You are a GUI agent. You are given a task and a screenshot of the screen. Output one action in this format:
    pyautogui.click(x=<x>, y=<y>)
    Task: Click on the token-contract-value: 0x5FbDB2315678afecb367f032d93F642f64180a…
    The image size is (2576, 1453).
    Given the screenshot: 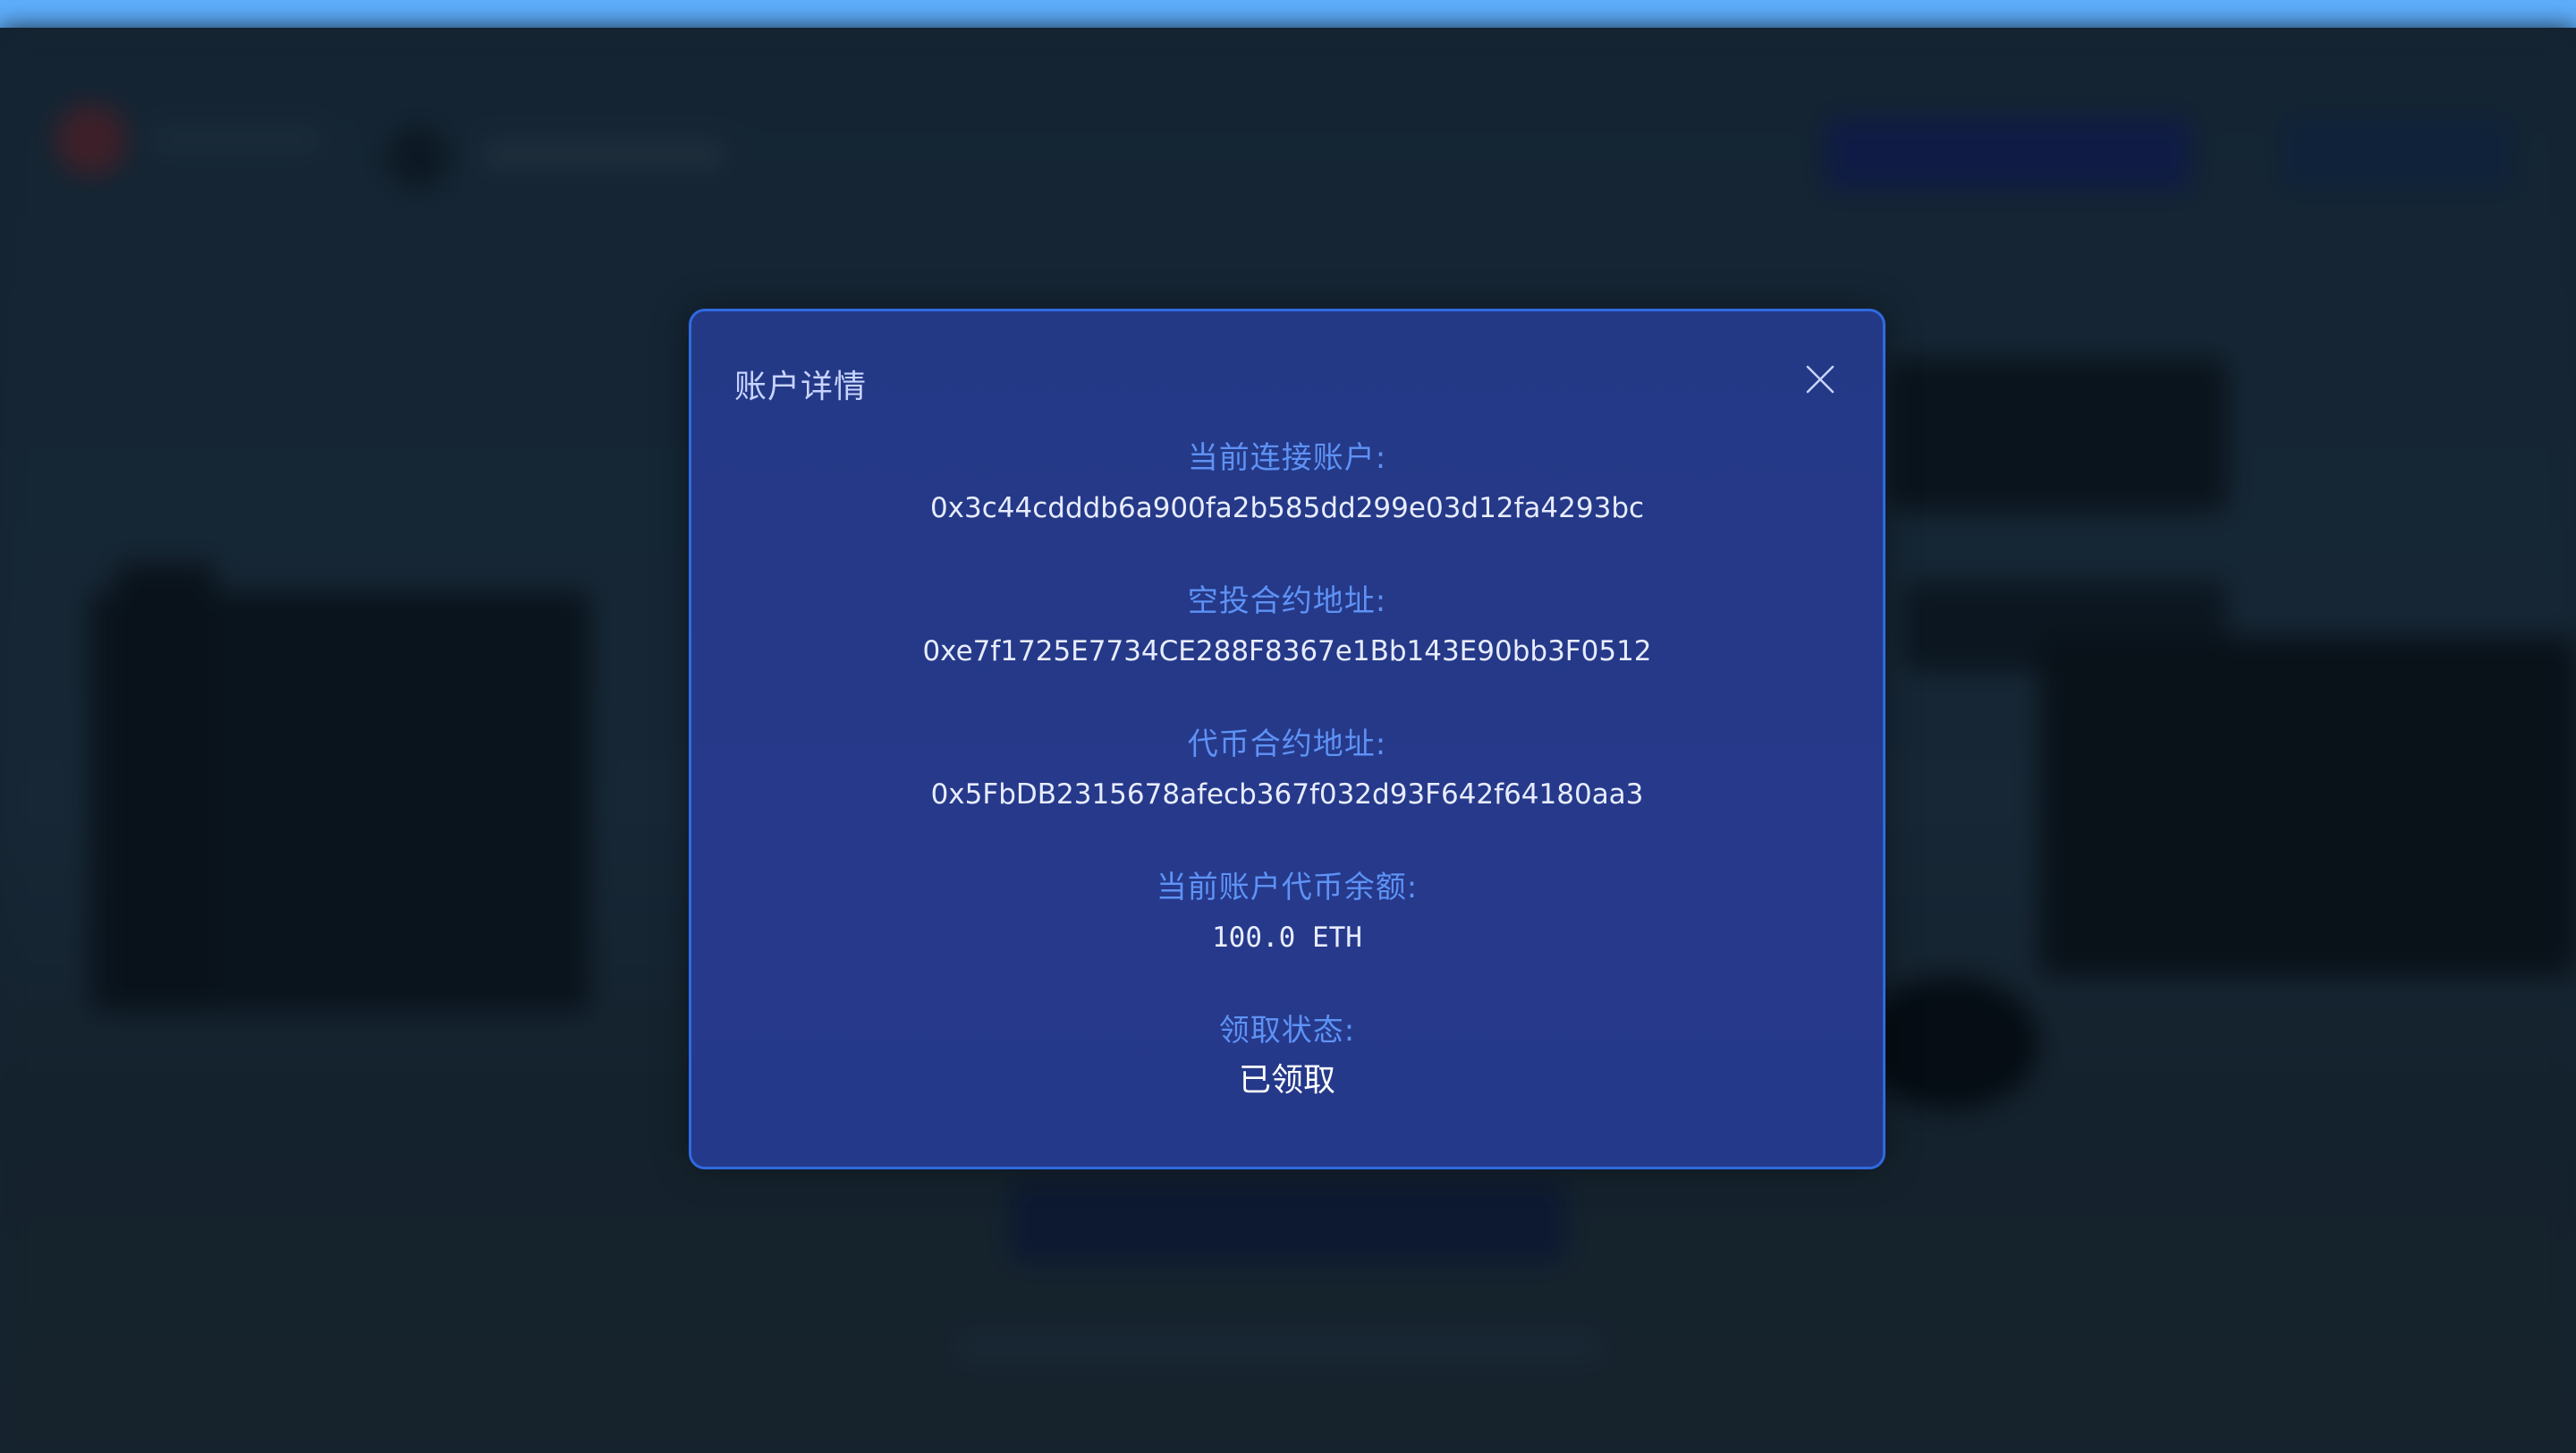 What is the action you would take?
    pyautogui.click(x=1287, y=794)
    